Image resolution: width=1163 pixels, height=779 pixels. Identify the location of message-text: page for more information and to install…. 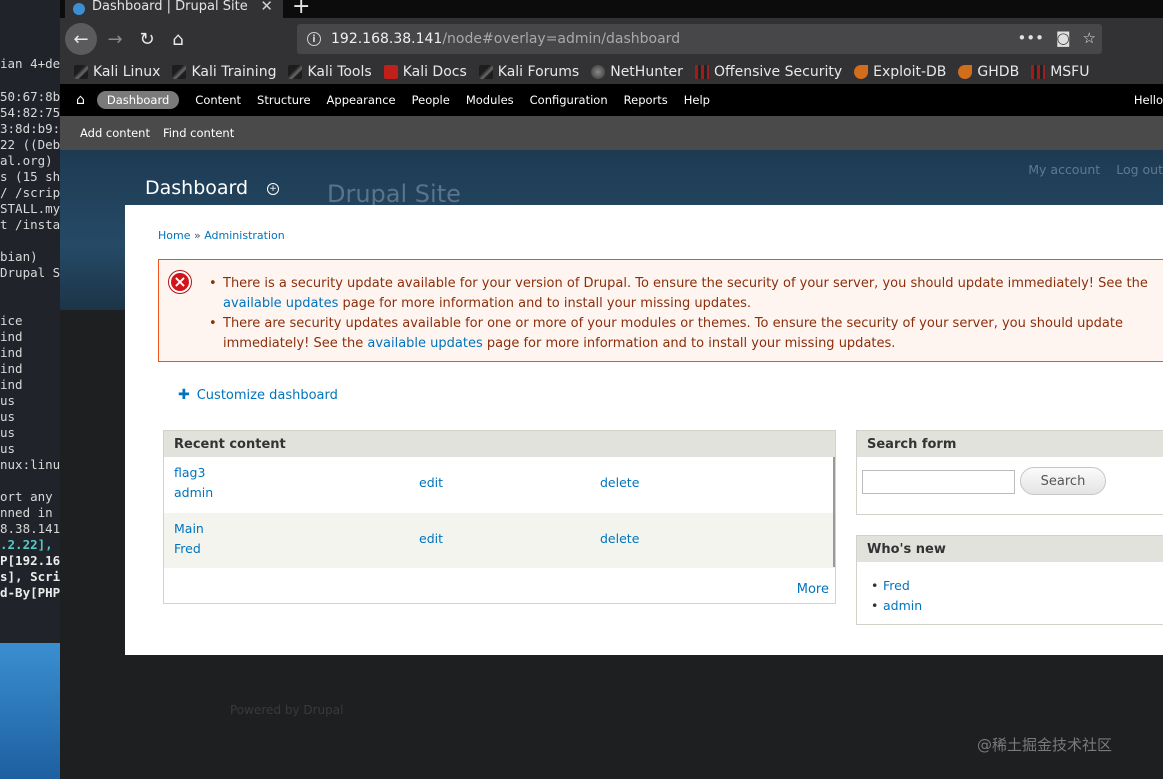
(545, 303).